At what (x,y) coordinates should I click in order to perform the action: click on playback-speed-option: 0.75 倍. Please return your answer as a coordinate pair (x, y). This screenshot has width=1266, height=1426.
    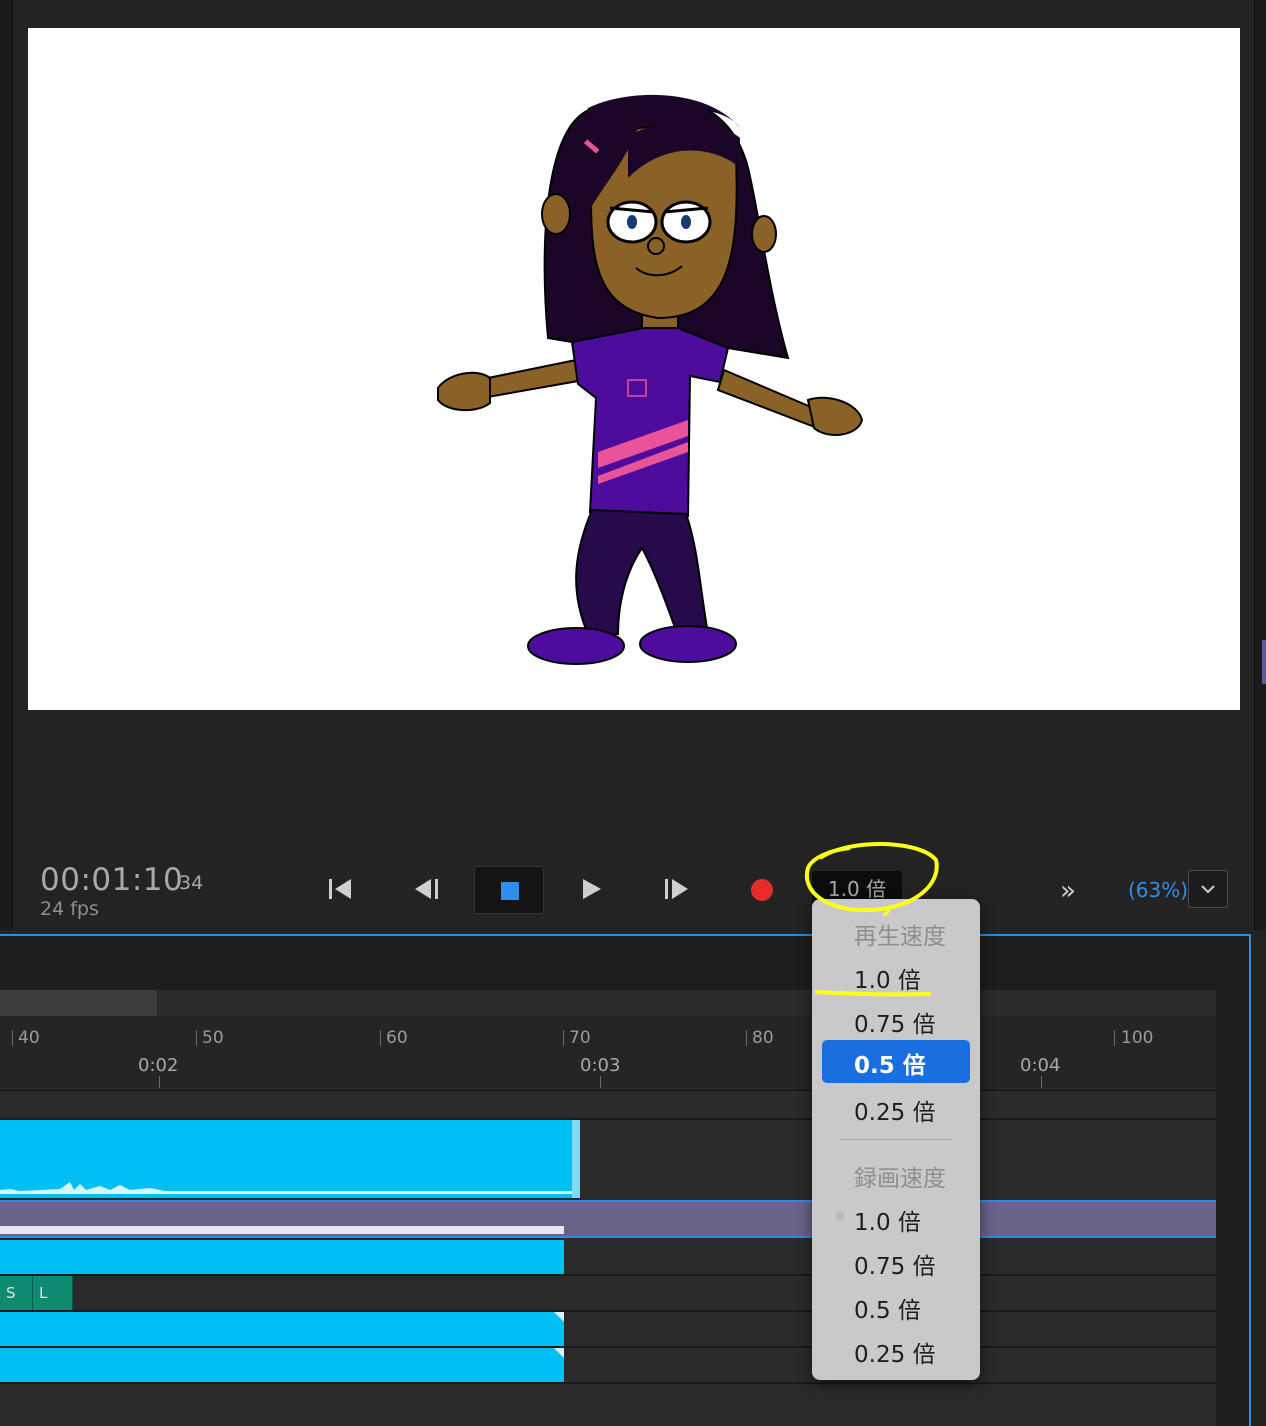
    Looking at the image, I should click on (895, 1022).